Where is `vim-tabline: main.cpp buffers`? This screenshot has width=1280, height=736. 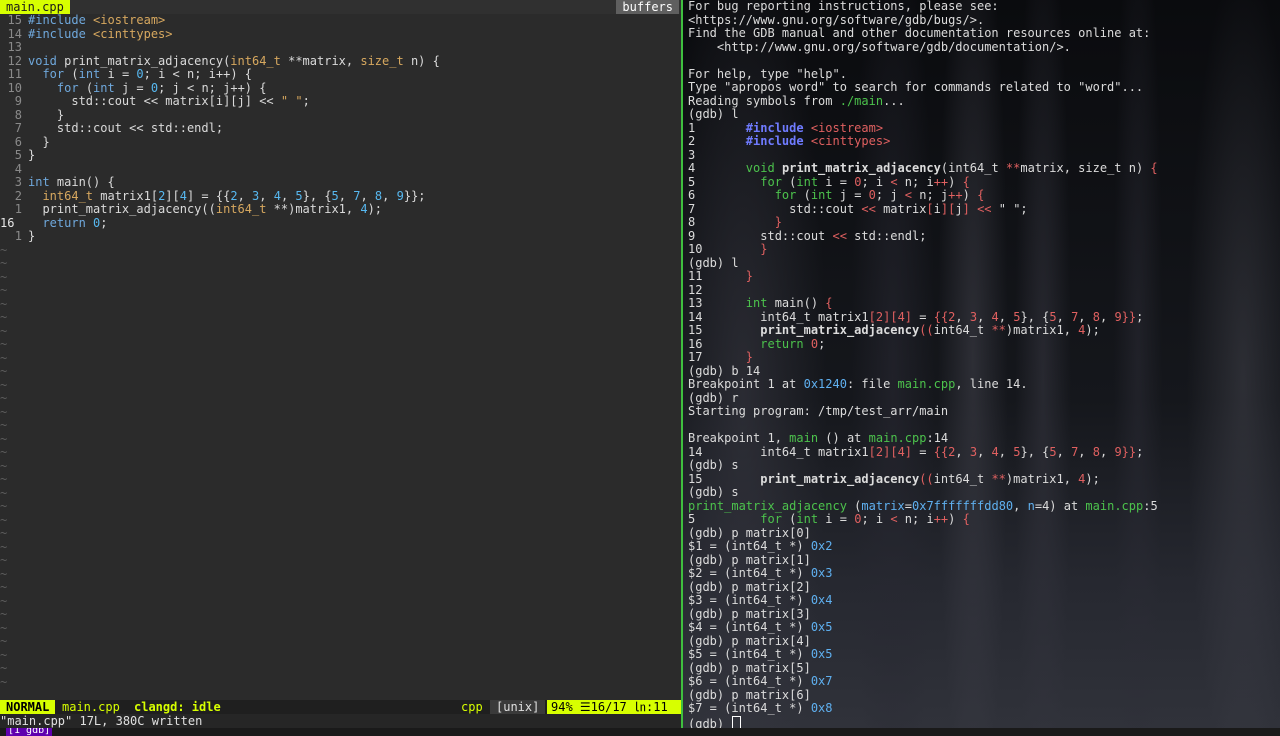
vim-tabline: main.cpp buffers is located at coordinates (340, 7).